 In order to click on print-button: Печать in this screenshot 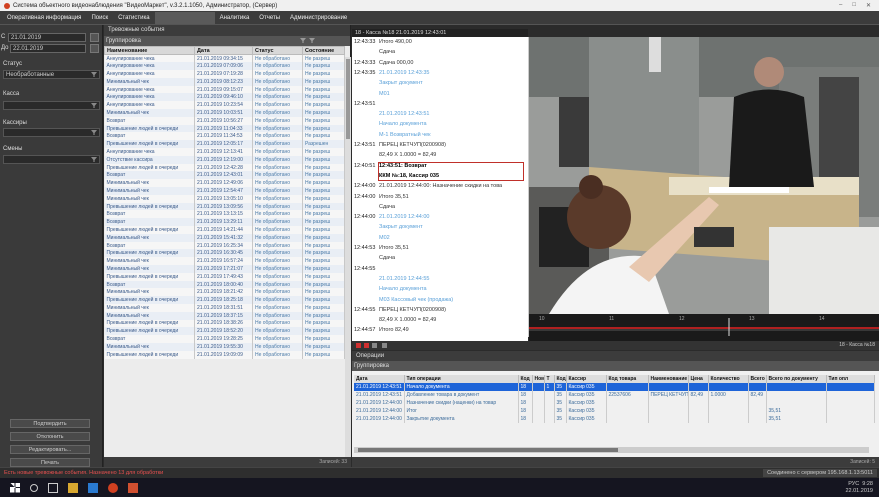, I will do `click(50, 462)`.